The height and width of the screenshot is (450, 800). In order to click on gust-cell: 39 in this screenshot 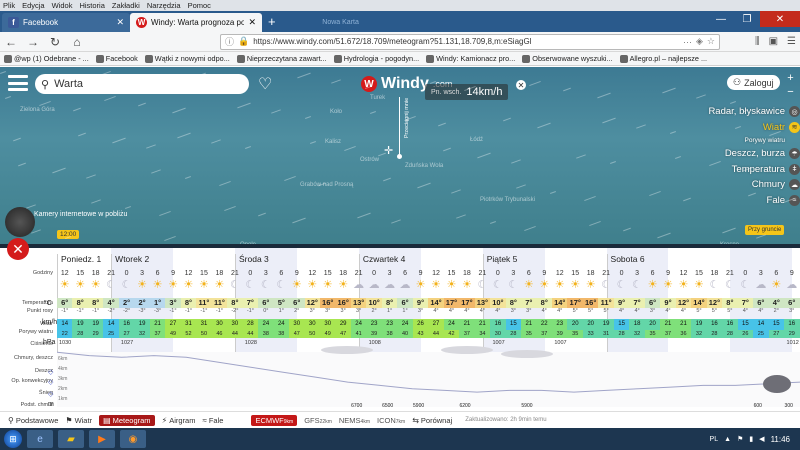, I will do `click(374, 334)`.